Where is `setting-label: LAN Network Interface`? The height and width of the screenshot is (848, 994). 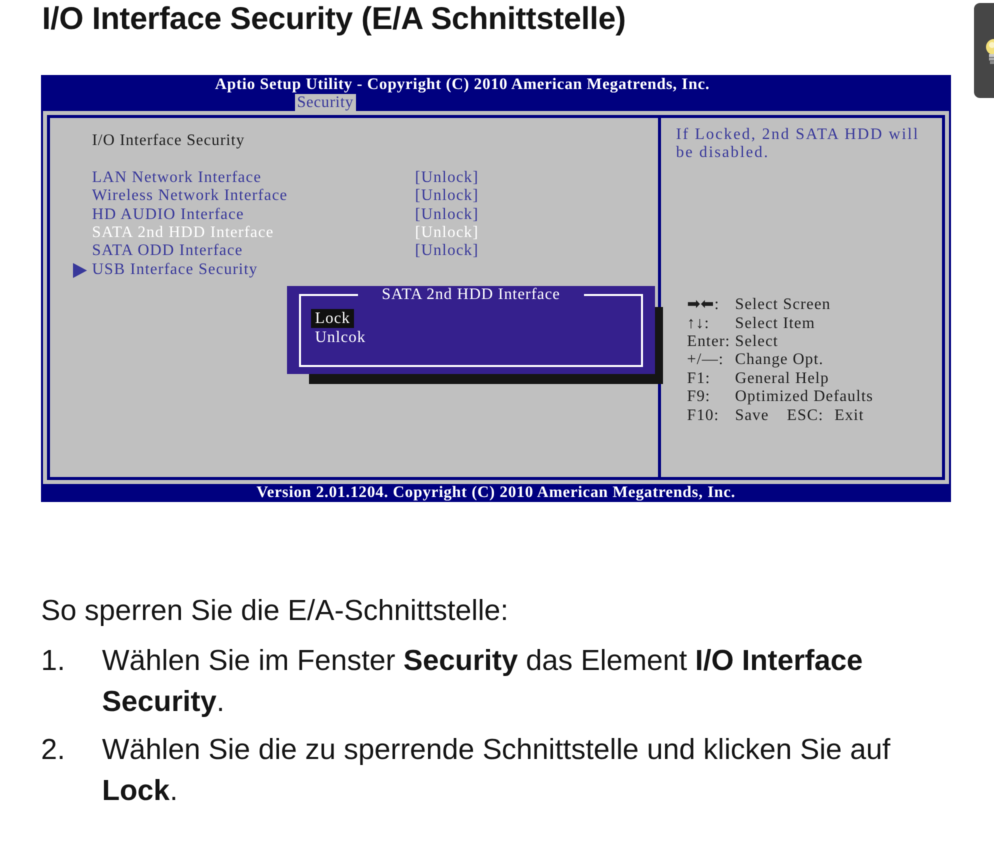
setting-label: LAN Network Interface is located at coordinates (177, 178).